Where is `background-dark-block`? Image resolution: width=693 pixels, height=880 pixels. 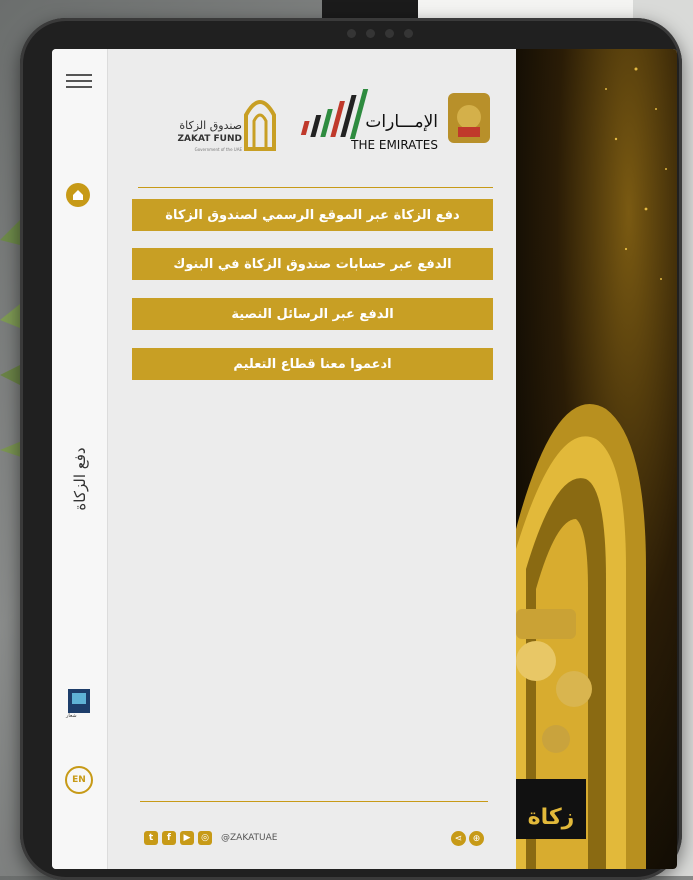 background-dark-block is located at coordinates (370, 9).